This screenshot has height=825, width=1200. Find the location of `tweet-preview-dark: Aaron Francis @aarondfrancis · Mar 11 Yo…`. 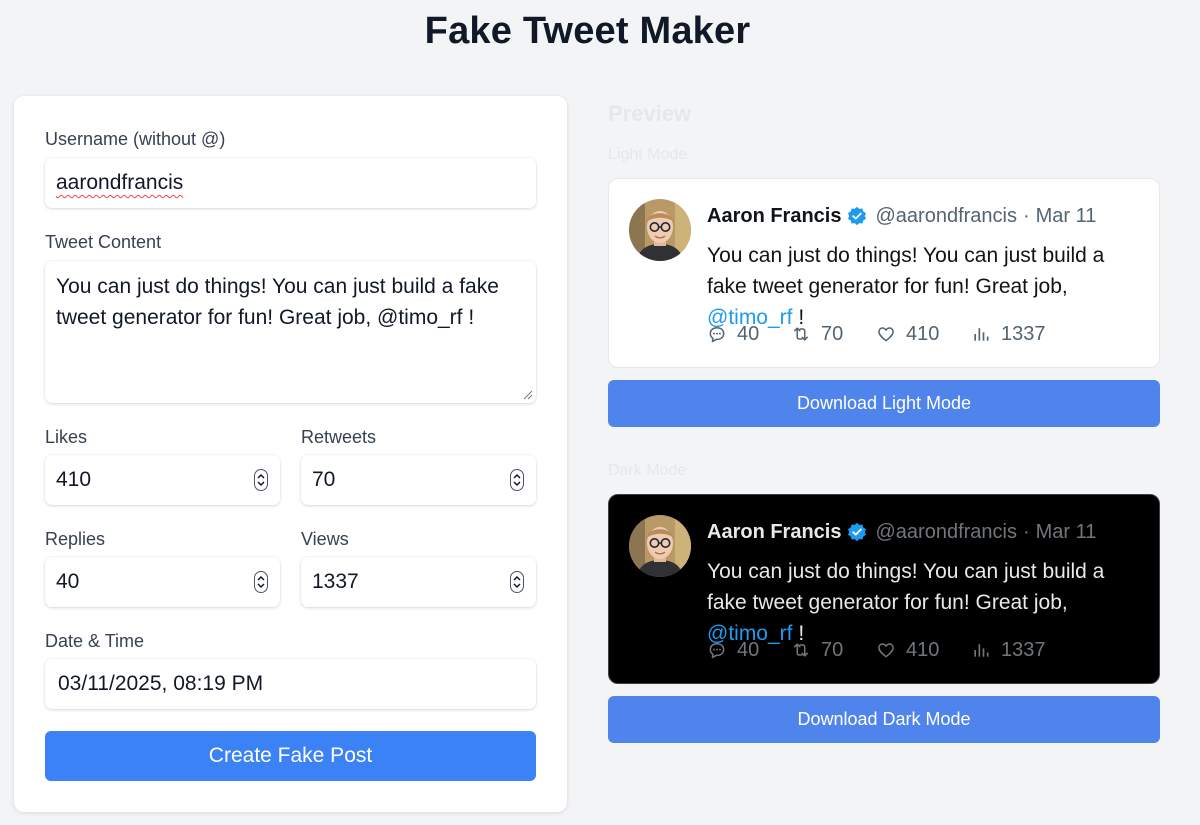

tweet-preview-dark: Aaron Francis @aarondfrancis · Mar 11 Yo… is located at coordinates (884, 589).